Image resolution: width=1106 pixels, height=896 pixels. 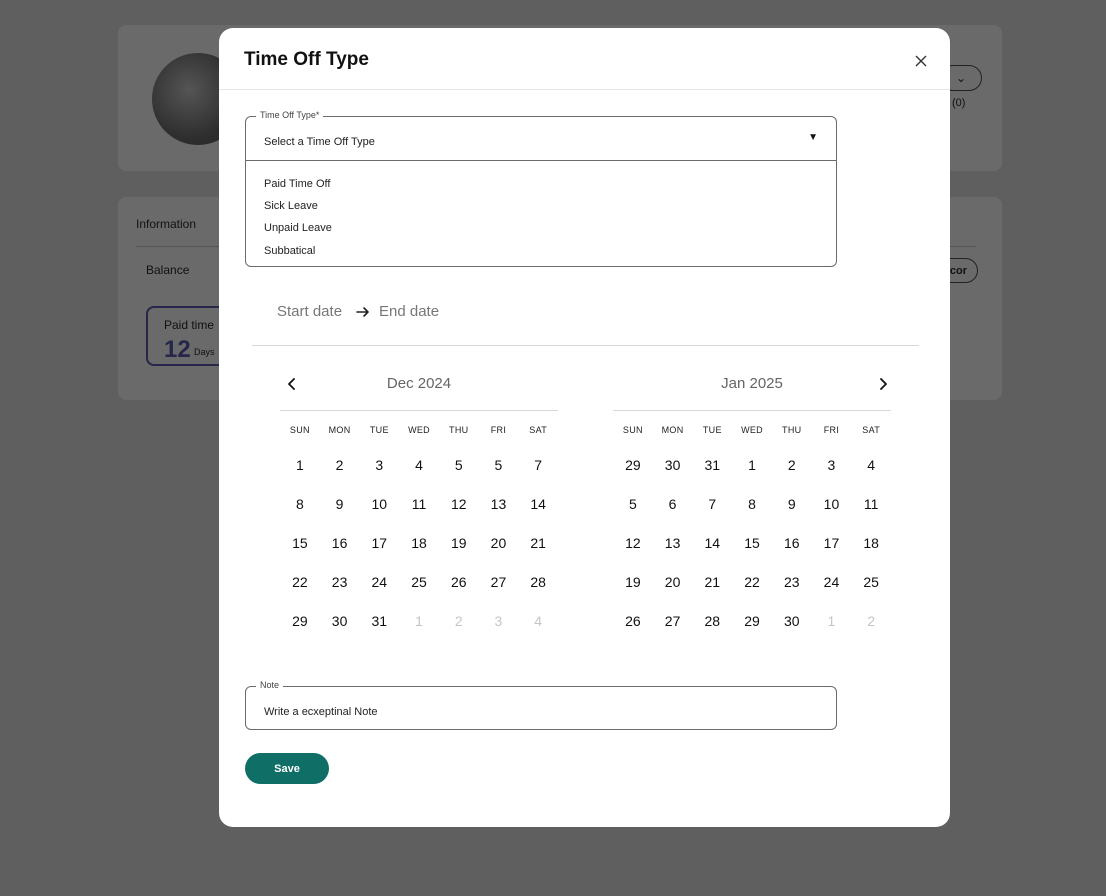 What do you see at coordinates (419, 383) in the screenshot?
I see `calendar-title: Dec 2024` at bounding box center [419, 383].